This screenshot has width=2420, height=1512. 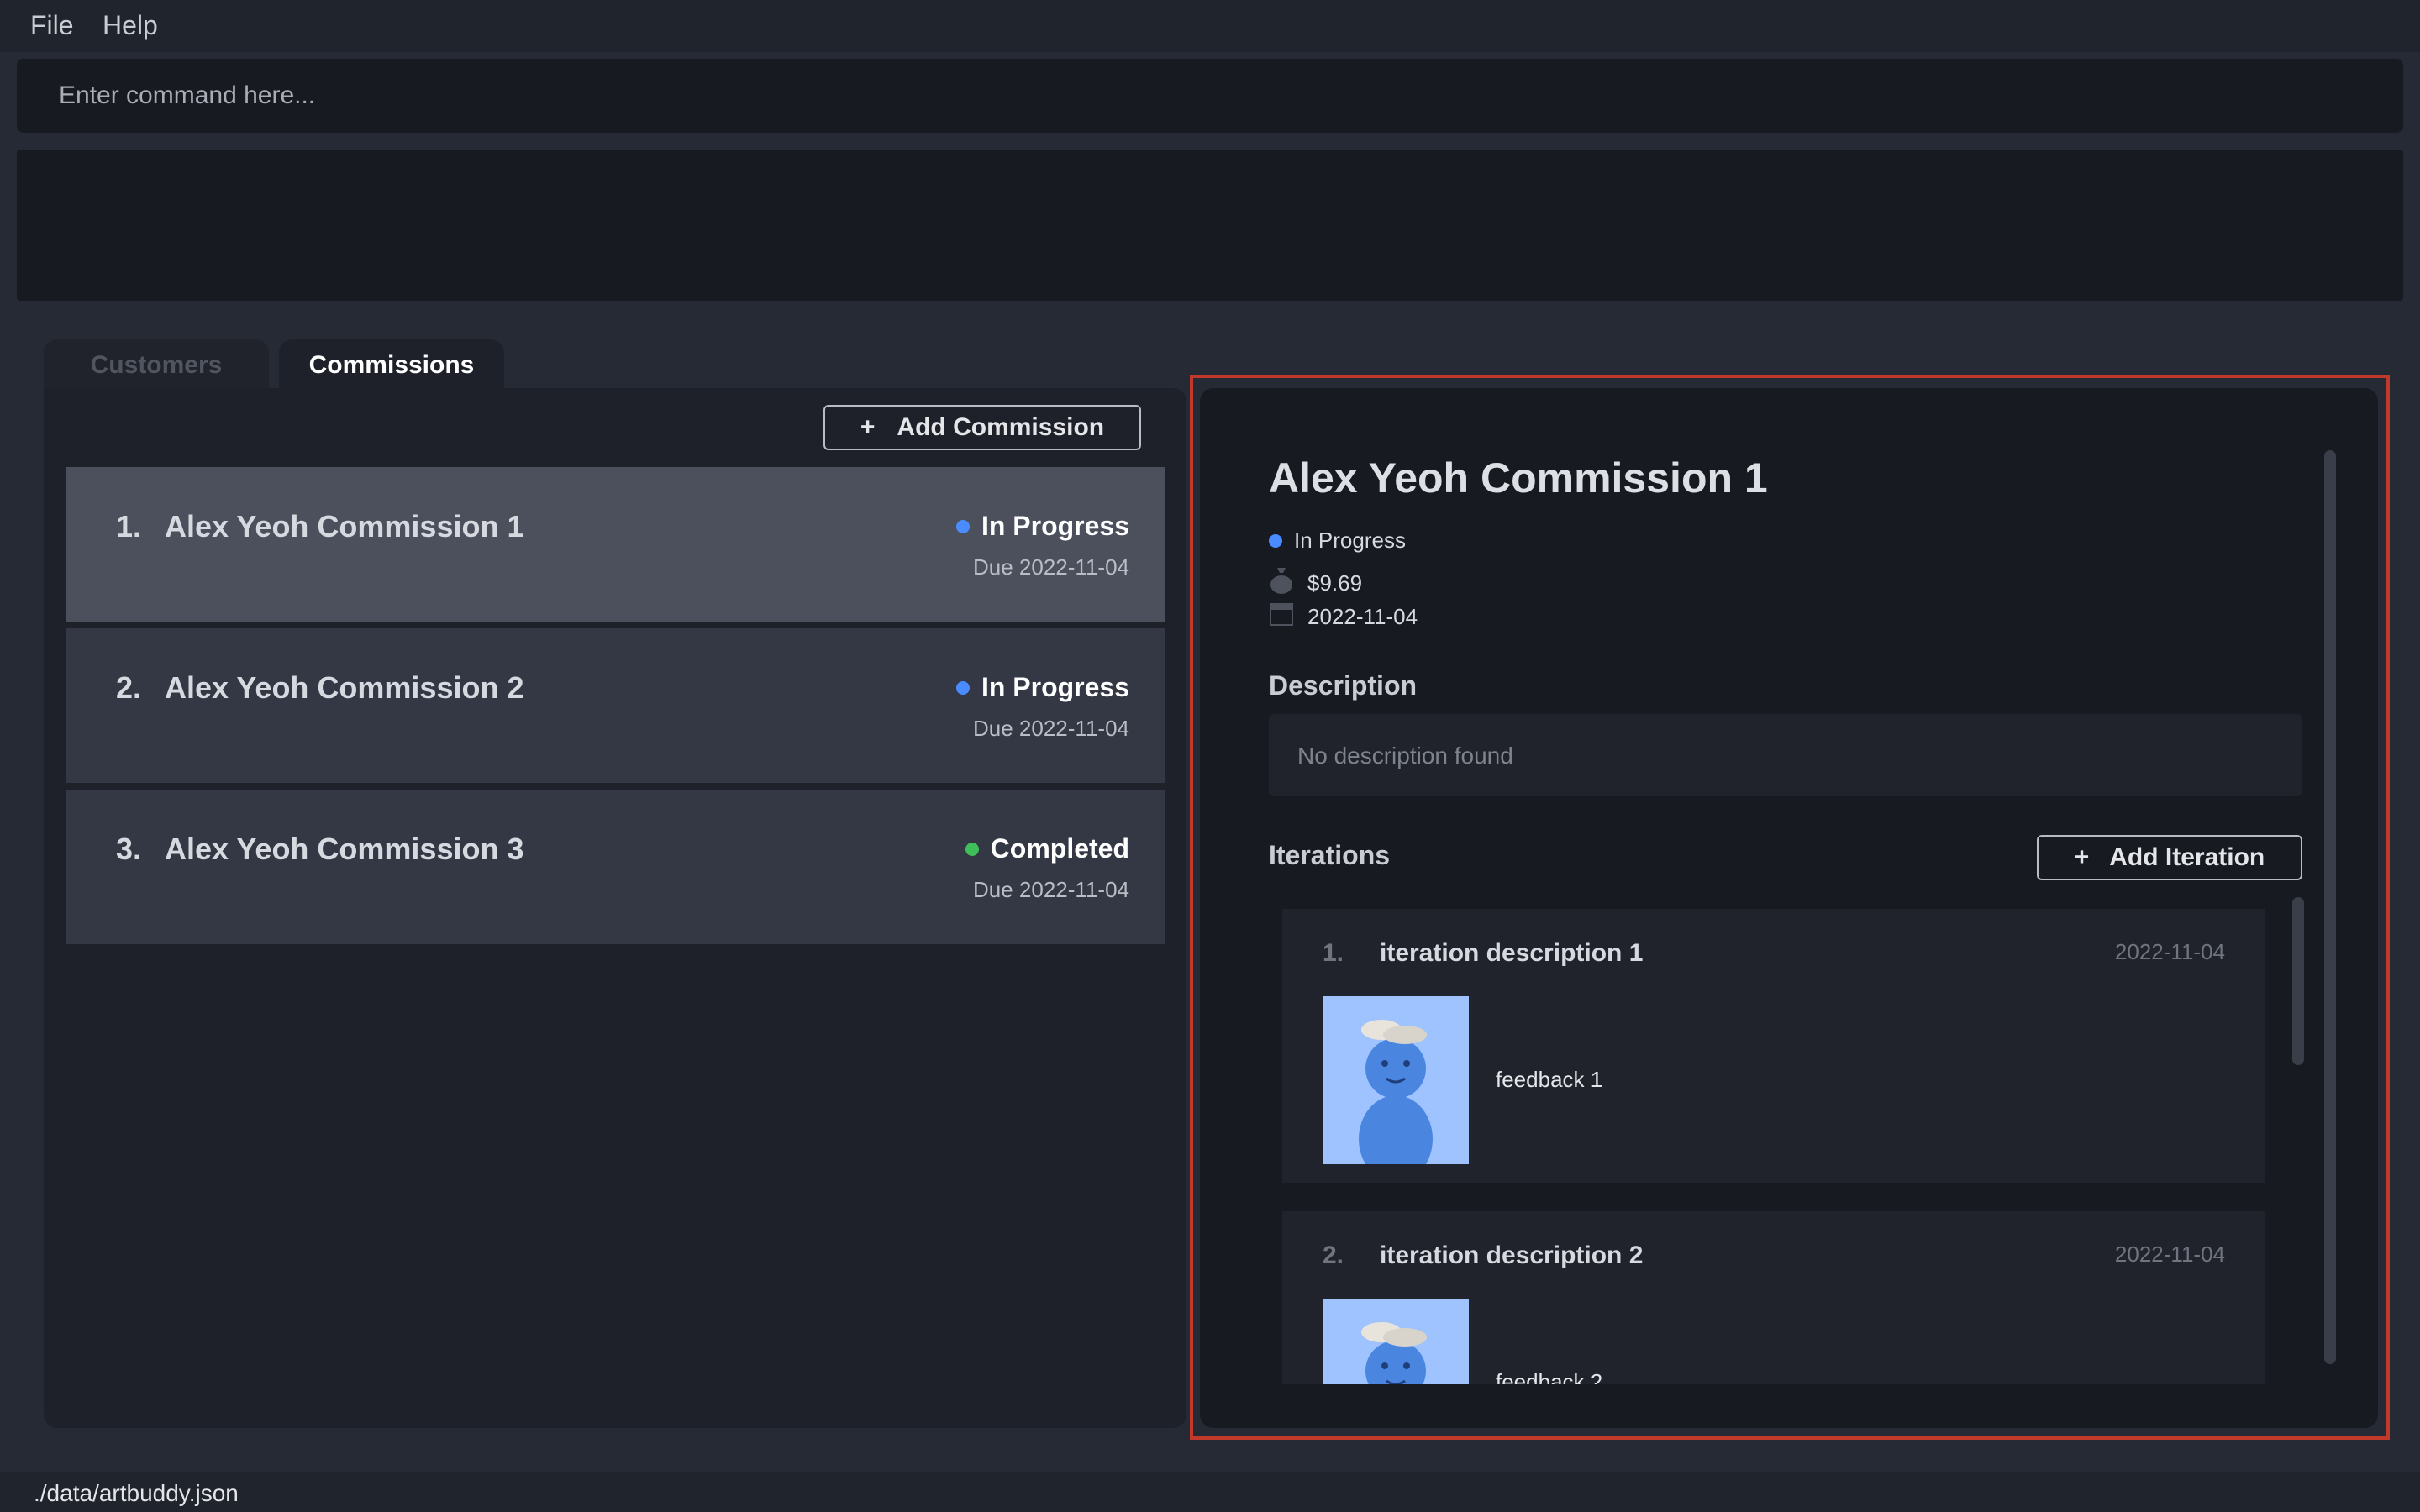 I want to click on detail-fee: $9.69, so click(x=1316, y=583).